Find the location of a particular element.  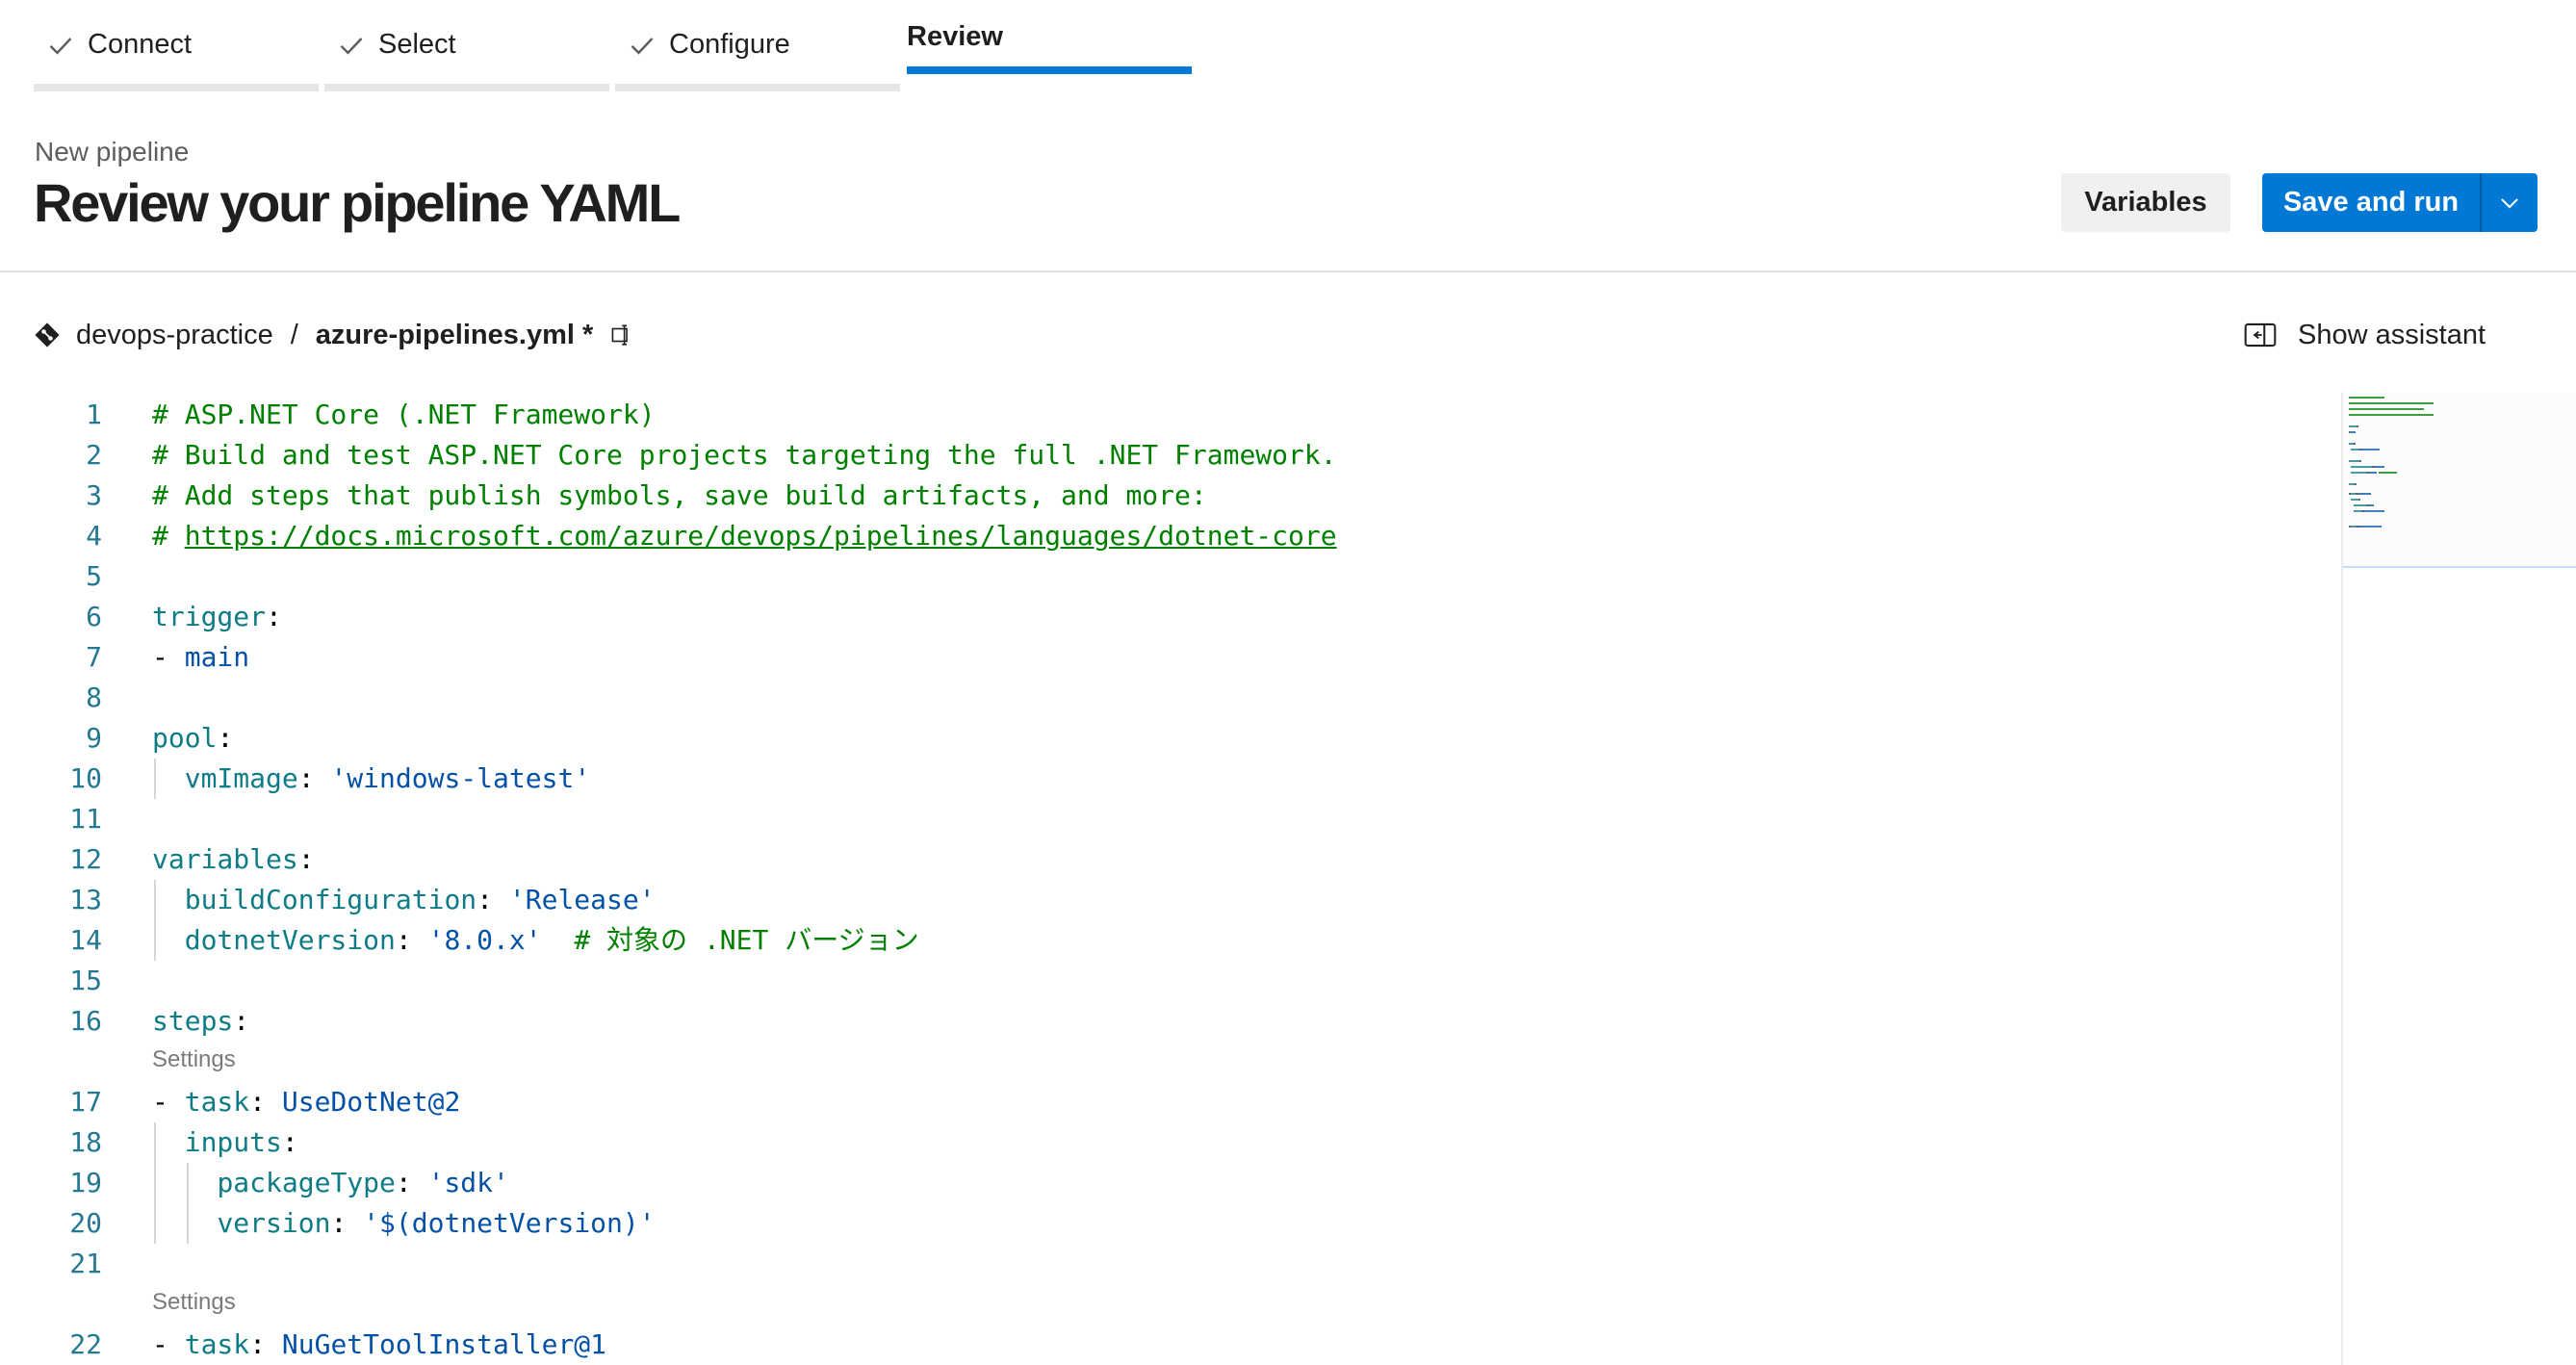

chevron-down-icon is located at coordinates (2509, 203).